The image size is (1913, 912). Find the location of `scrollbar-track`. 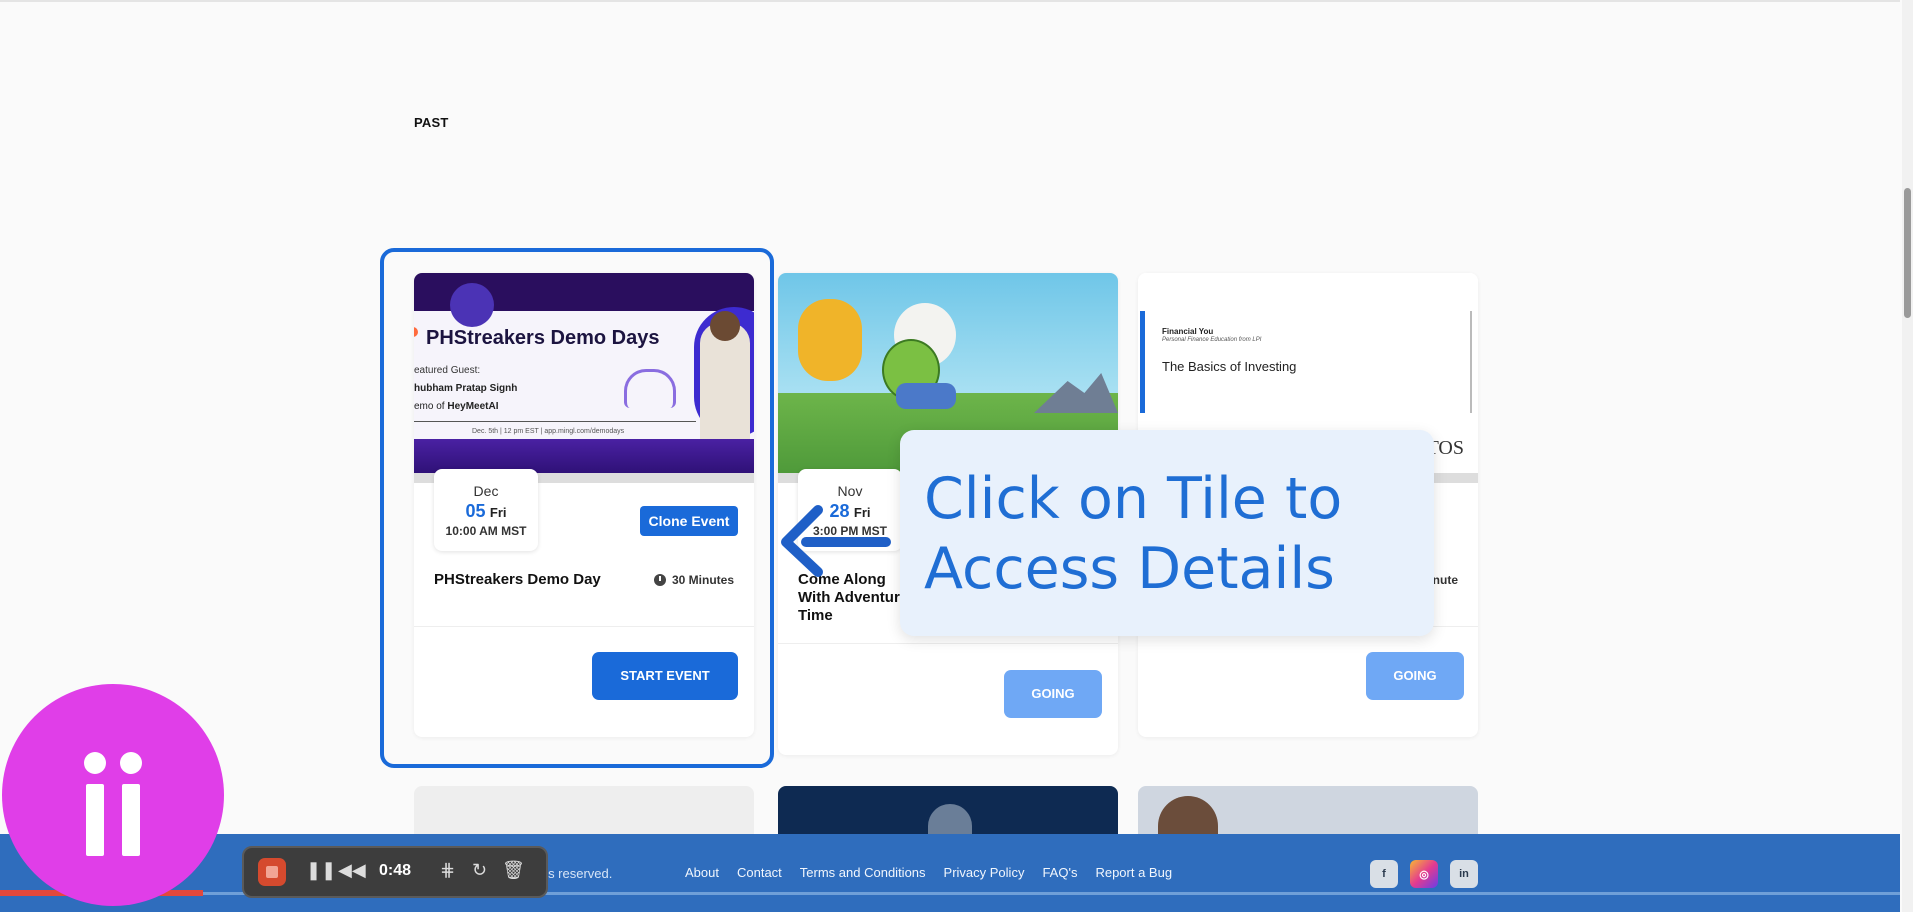

scrollbar-track is located at coordinates (1907, 456).